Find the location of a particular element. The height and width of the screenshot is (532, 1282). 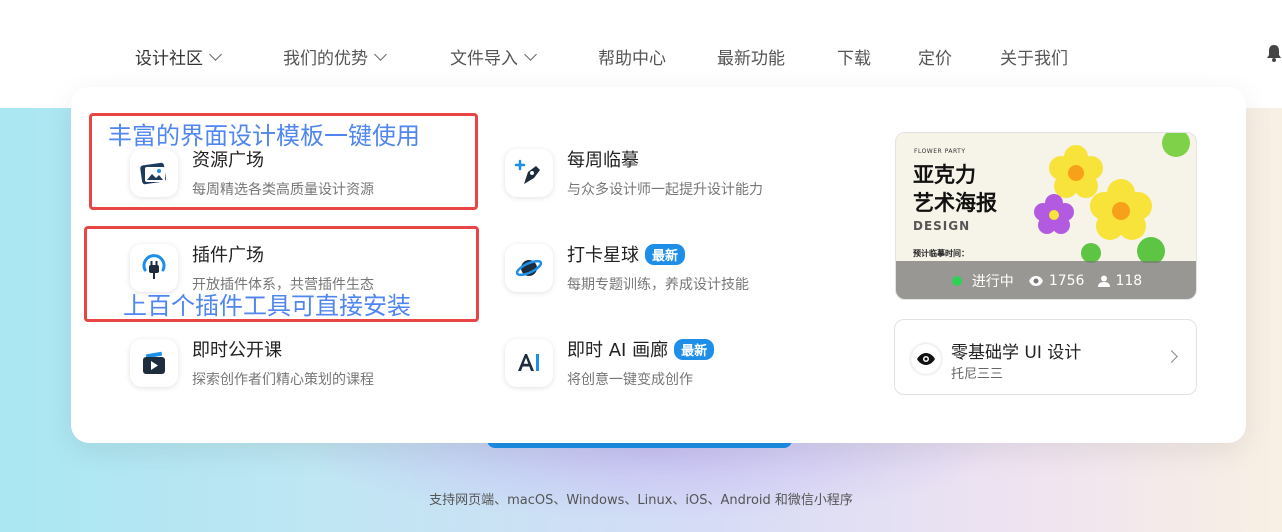

poster-subtitle: DESIGN is located at coordinates (942, 226).